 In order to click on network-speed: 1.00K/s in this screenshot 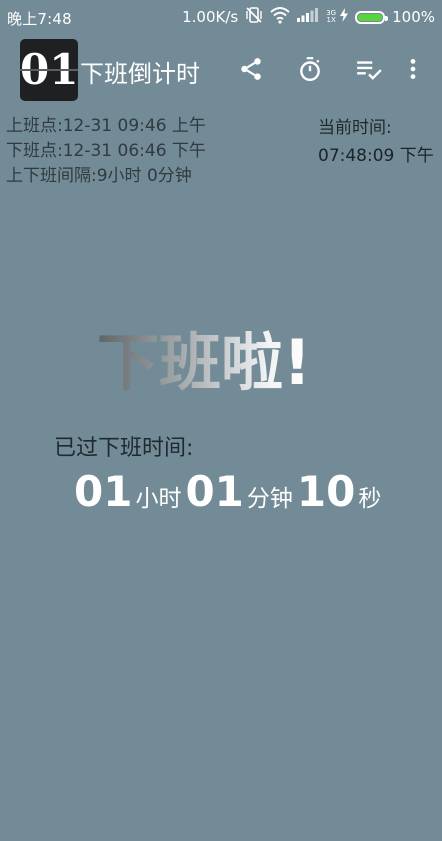, I will do `click(210, 17)`.